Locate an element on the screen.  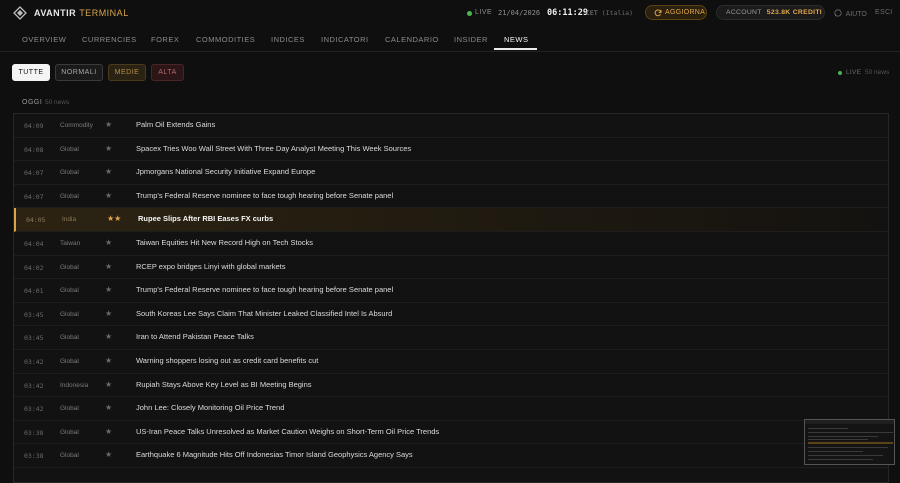
filter-high-button: ALTA is located at coordinates (167, 72).